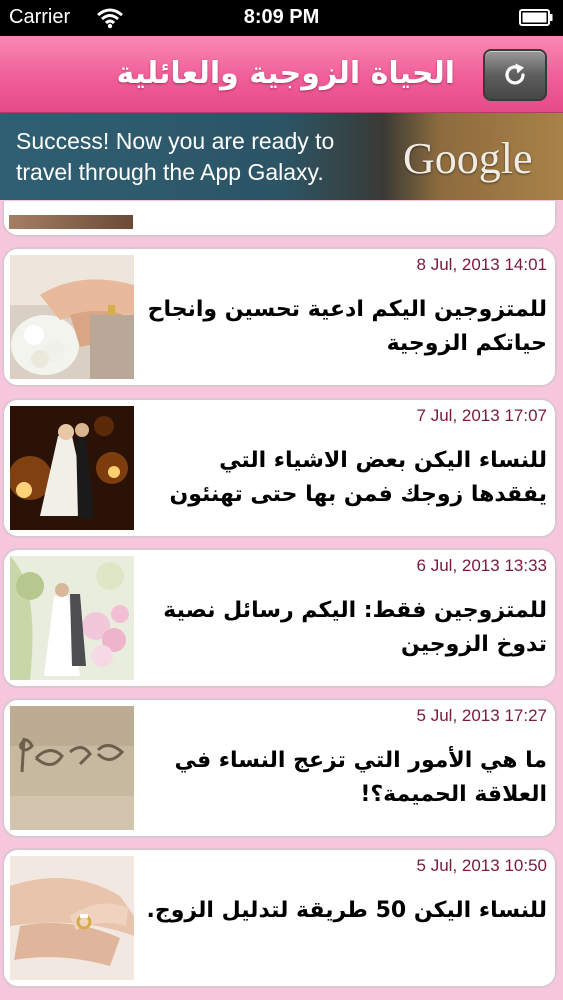  What do you see at coordinates (481, 715) in the screenshot?
I see `article-date: 5 Jul, 2013 17:27` at bounding box center [481, 715].